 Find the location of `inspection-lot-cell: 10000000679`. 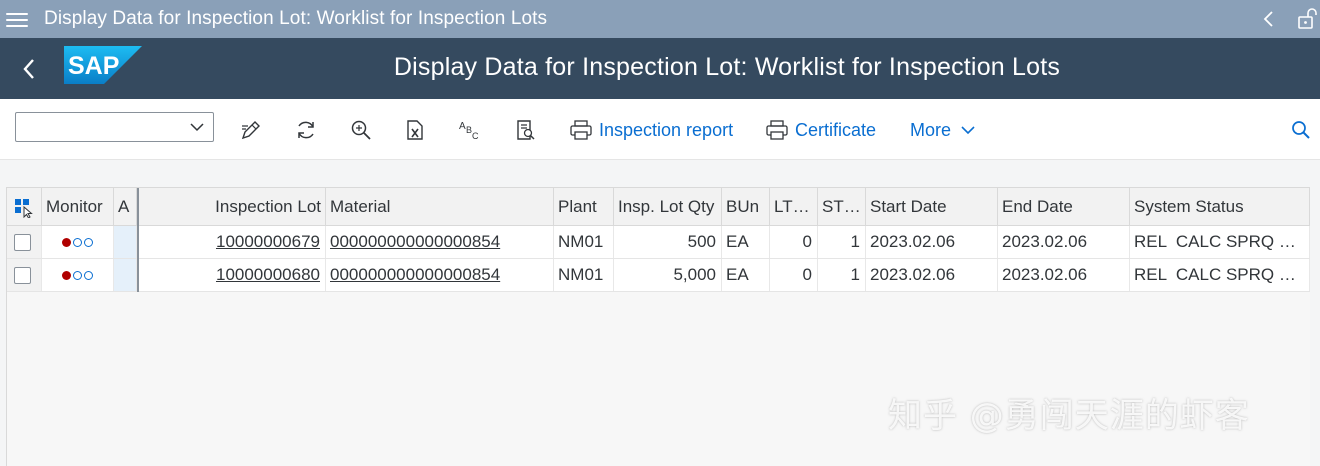

inspection-lot-cell: 10000000679 is located at coordinates (231, 242).